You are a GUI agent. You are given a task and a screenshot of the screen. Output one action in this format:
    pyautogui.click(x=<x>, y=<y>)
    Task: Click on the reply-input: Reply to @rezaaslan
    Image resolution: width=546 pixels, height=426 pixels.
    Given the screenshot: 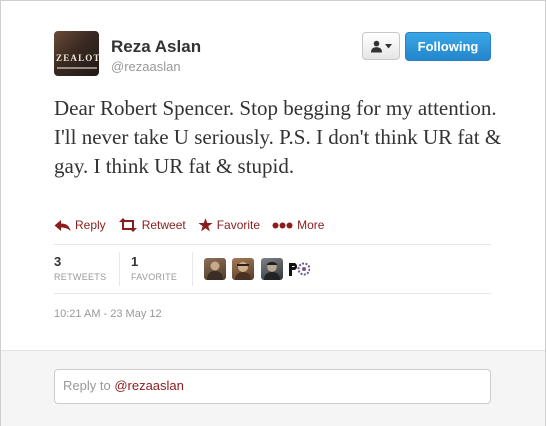 What is the action you would take?
    pyautogui.click(x=272, y=386)
    